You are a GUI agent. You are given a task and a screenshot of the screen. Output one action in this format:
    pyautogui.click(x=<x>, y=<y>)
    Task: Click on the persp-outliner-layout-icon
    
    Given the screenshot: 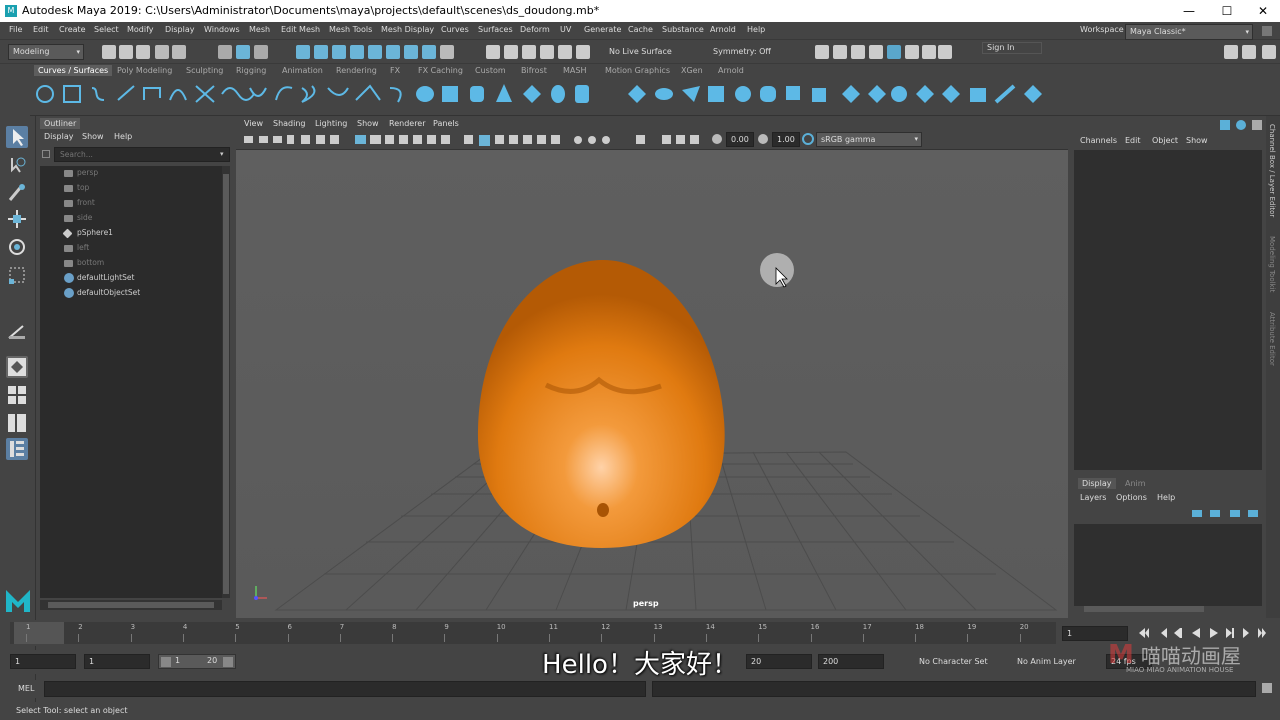 What is the action you would take?
    pyautogui.click(x=17, y=423)
    